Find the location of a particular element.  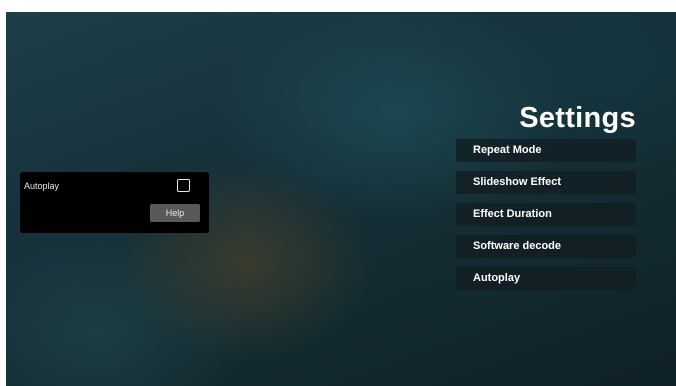

autoplay-dialog: Autoplay Help is located at coordinates (114, 202).